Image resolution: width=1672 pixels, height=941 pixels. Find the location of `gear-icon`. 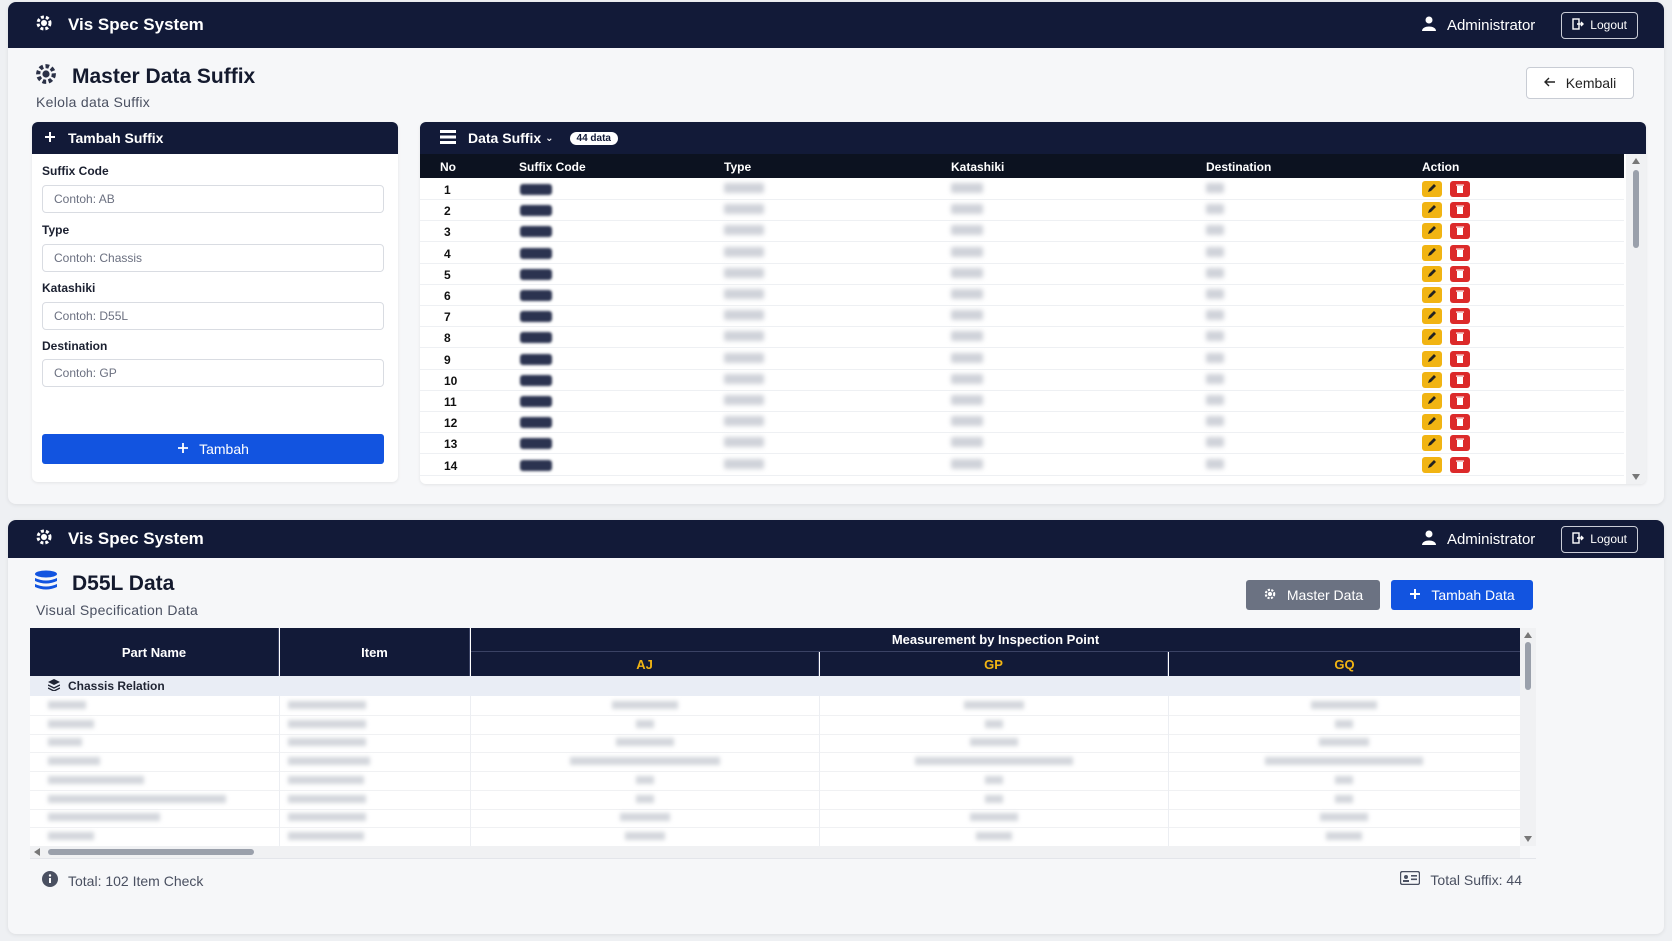

gear-icon is located at coordinates (46, 77).